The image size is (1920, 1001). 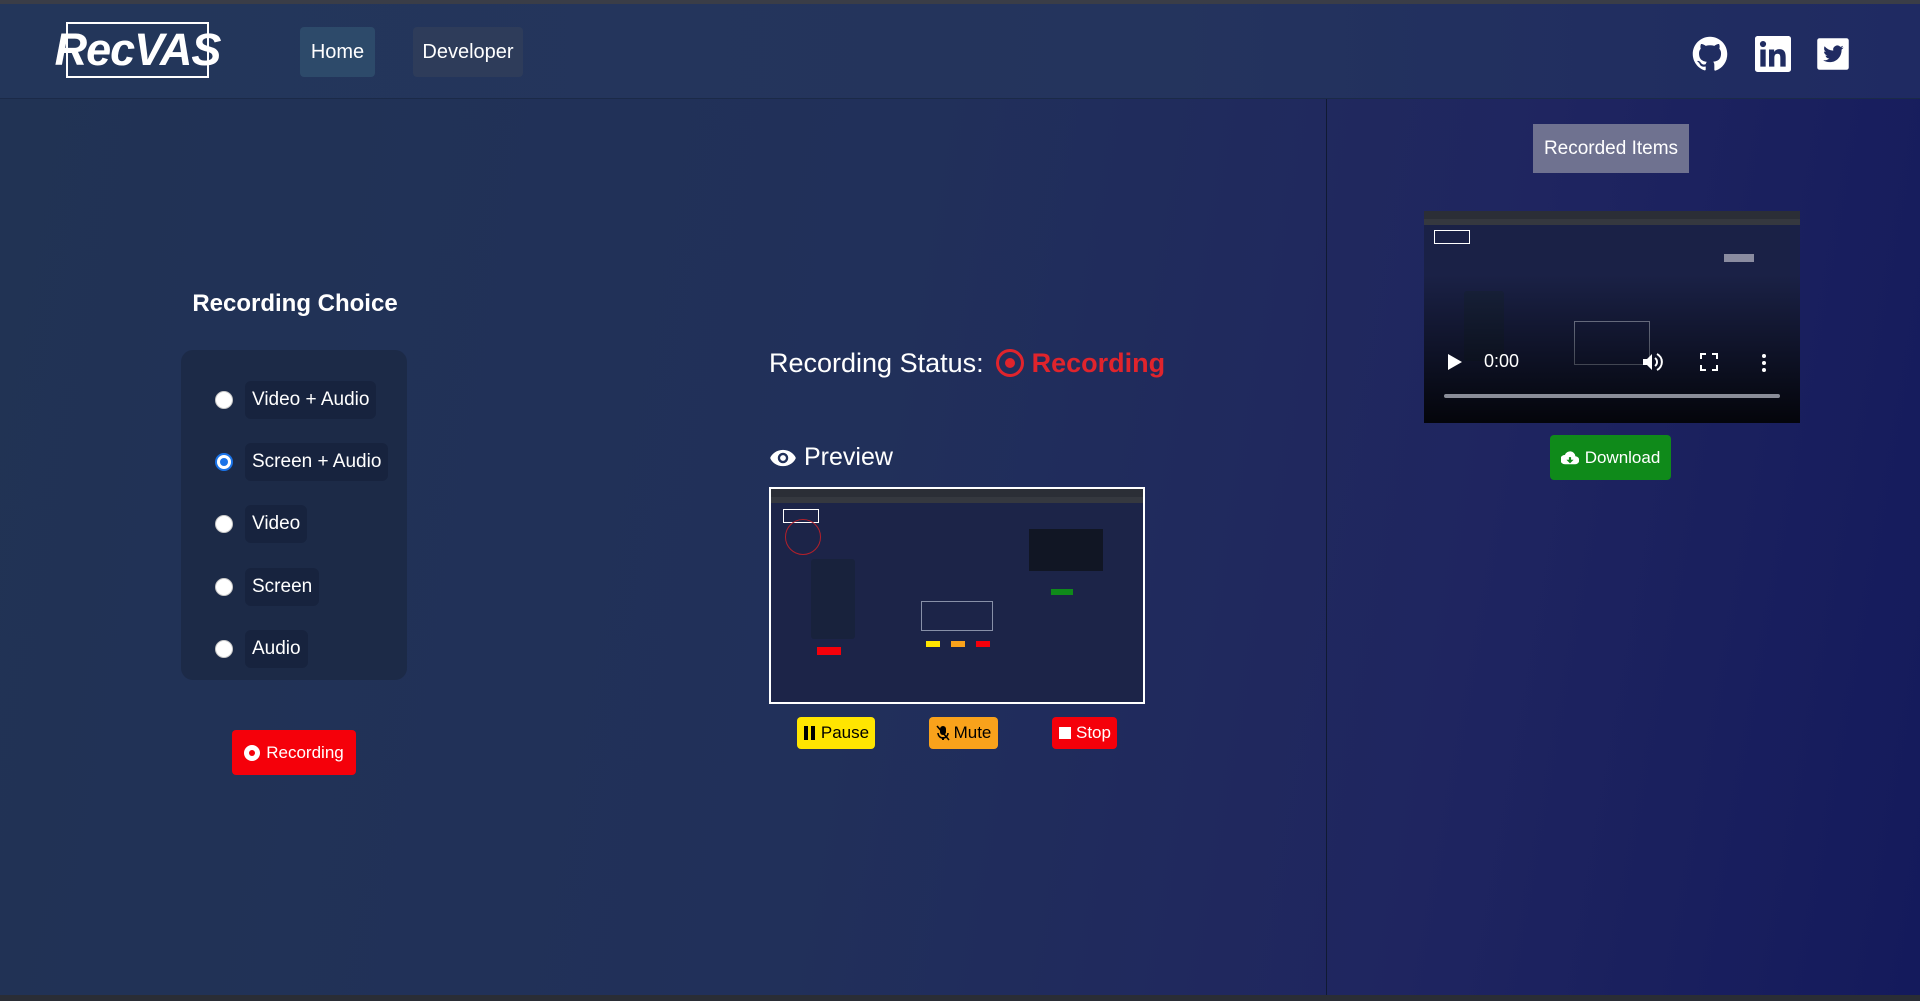 I want to click on logo: RecVAS, so click(x=138, y=50).